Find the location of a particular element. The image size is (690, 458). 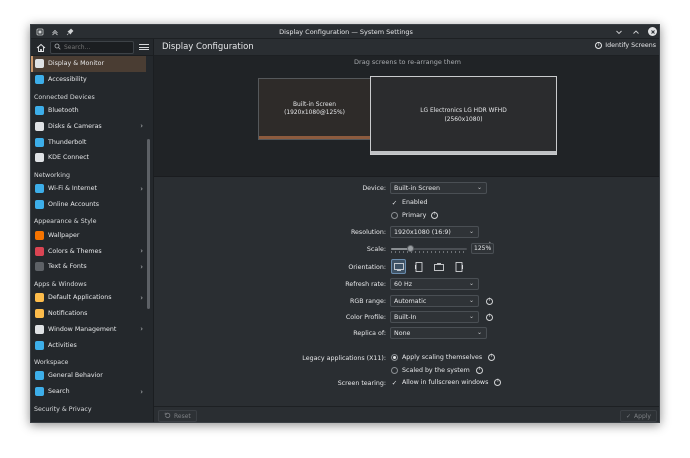

rgb-range-info-icon: i is located at coordinates (489, 301).